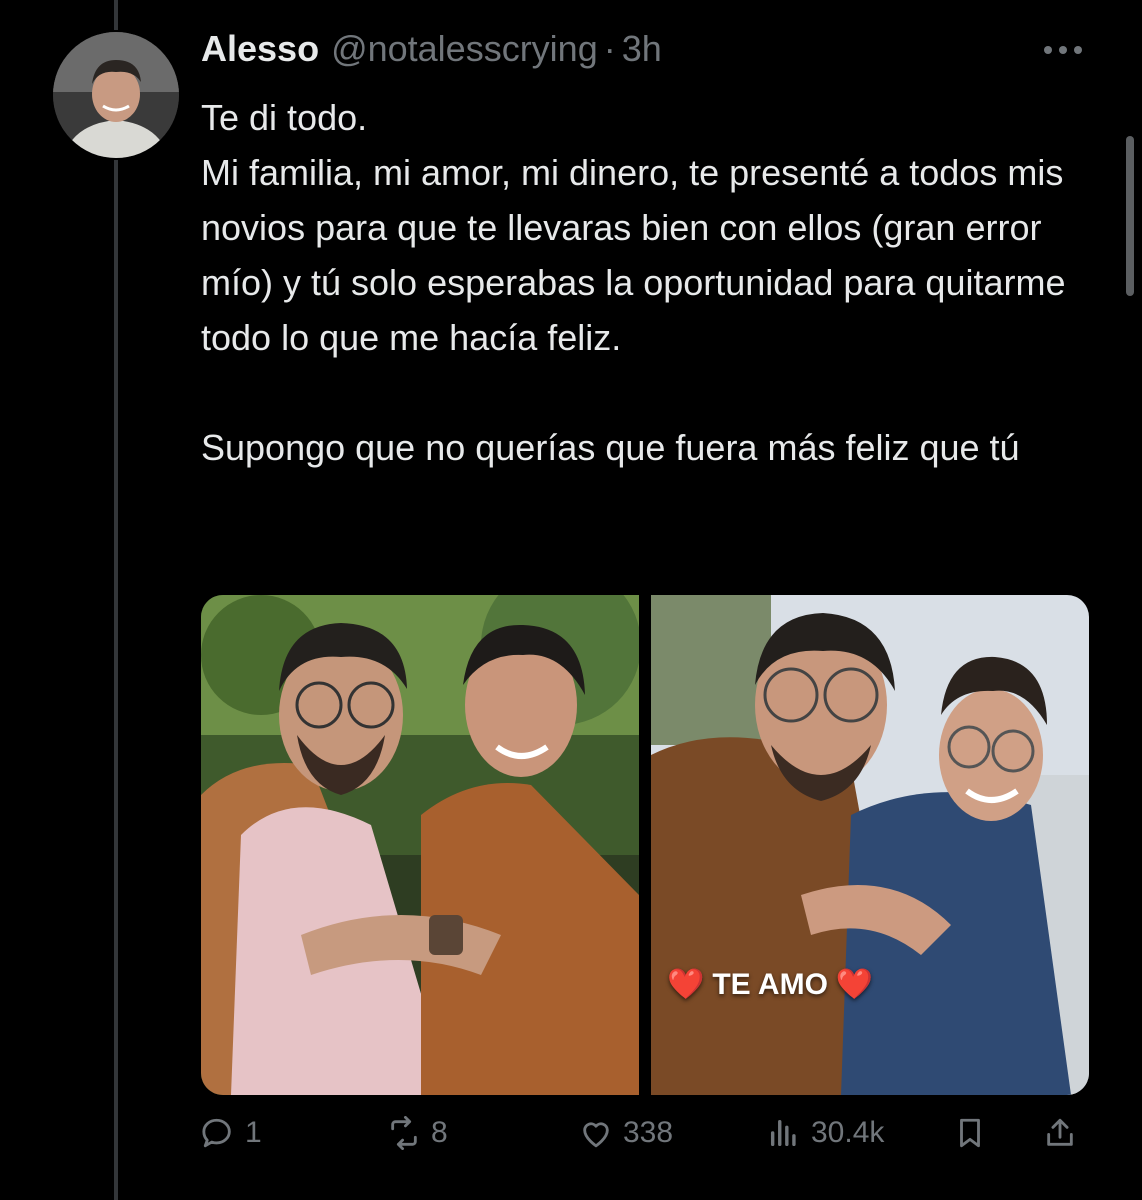 This screenshot has height=1200, width=1142. I want to click on tweet-actions: 1 8 338 30.4k, so click(645, 1141).